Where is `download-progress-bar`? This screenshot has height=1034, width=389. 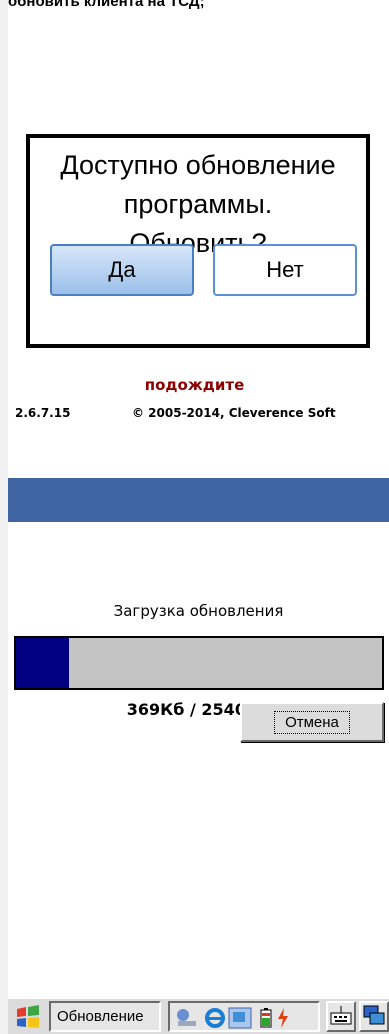
download-progress-bar is located at coordinates (199, 663).